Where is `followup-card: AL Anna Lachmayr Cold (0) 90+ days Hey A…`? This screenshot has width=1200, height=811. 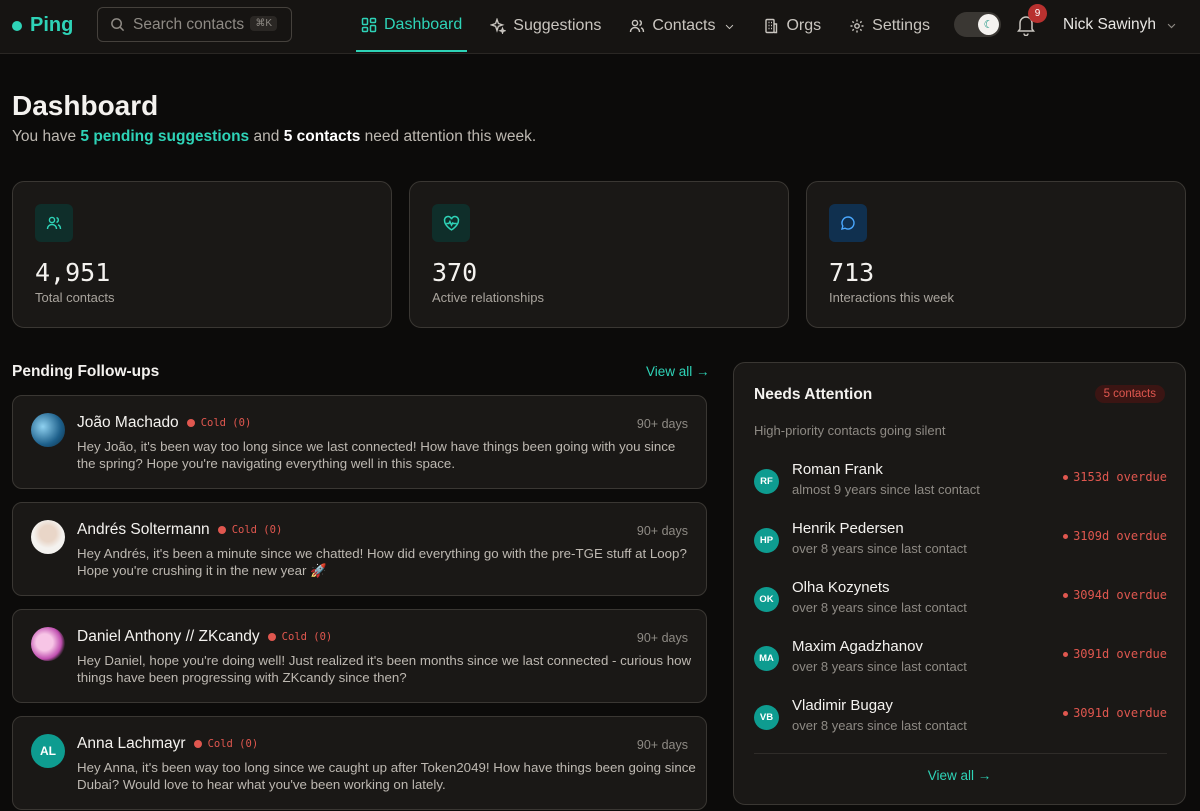 followup-card: AL Anna Lachmayr Cold (0) 90+ days Hey A… is located at coordinates (359, 763).